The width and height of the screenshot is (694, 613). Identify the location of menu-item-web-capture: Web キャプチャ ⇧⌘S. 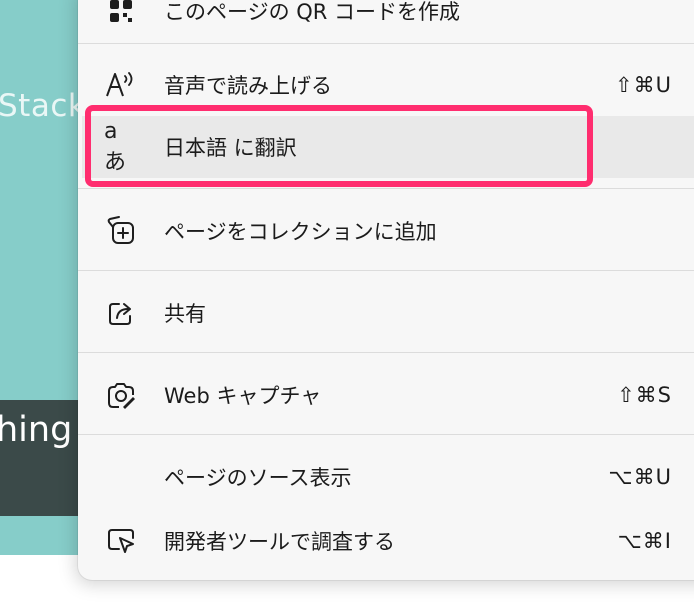
(386, 395).